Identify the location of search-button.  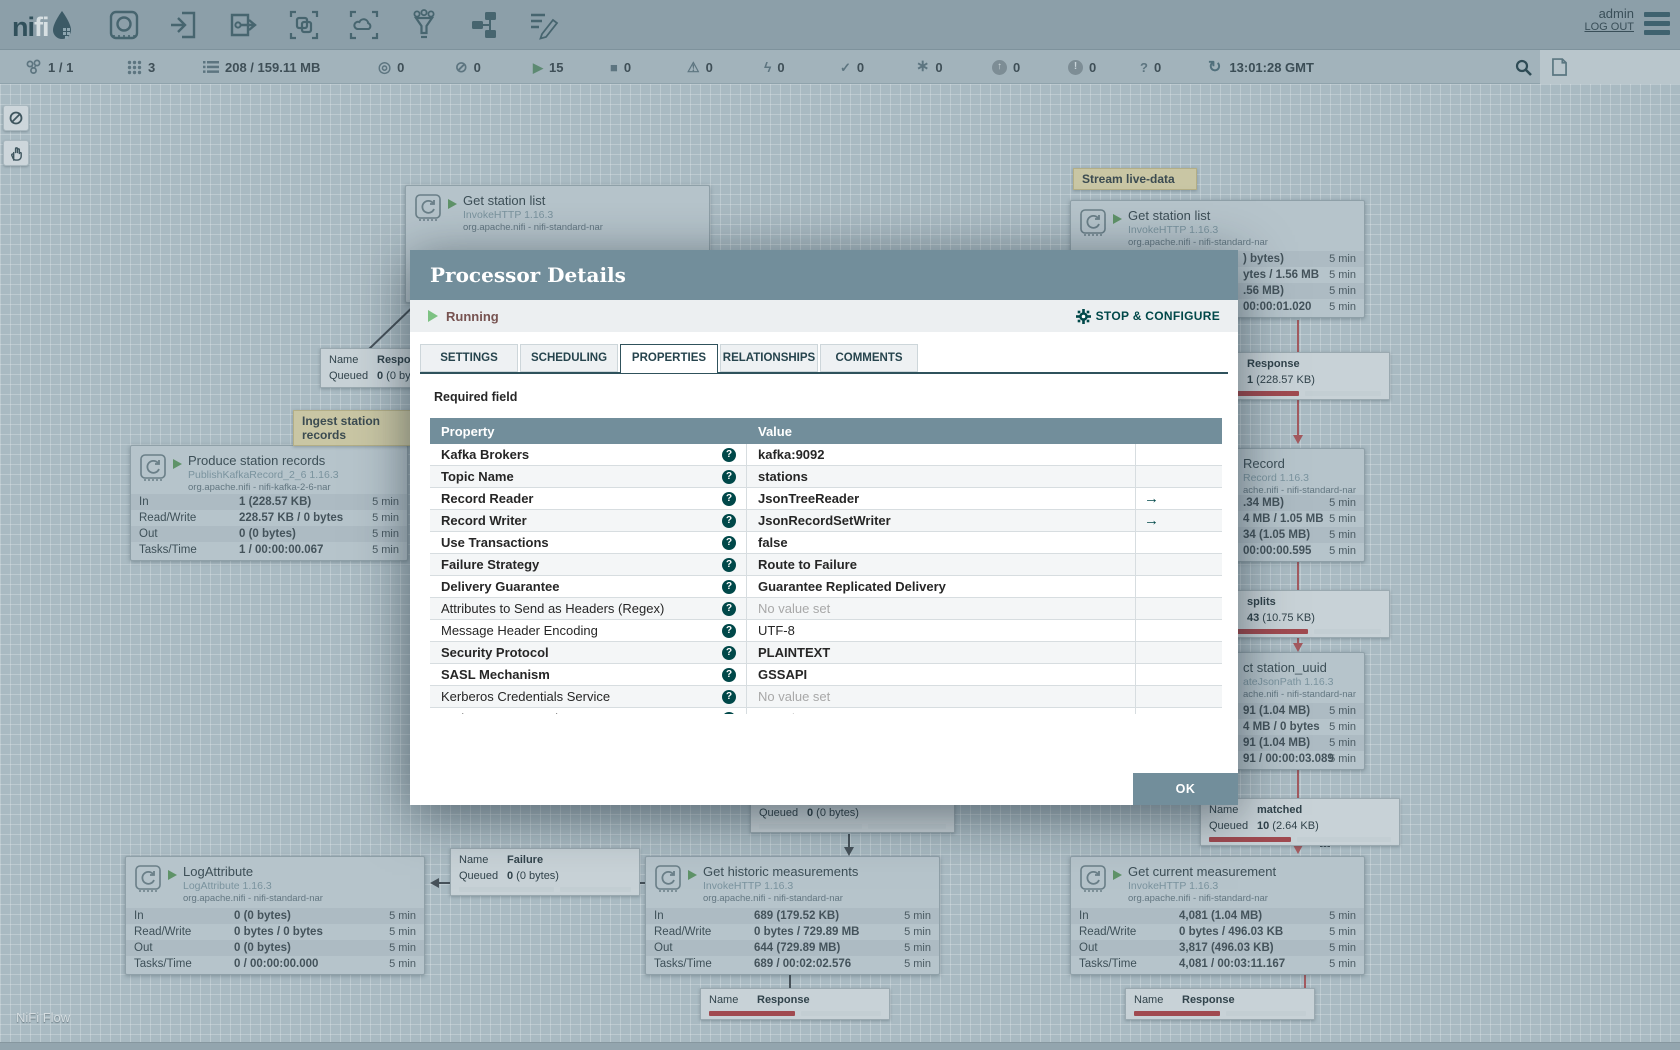
(1523, 67).